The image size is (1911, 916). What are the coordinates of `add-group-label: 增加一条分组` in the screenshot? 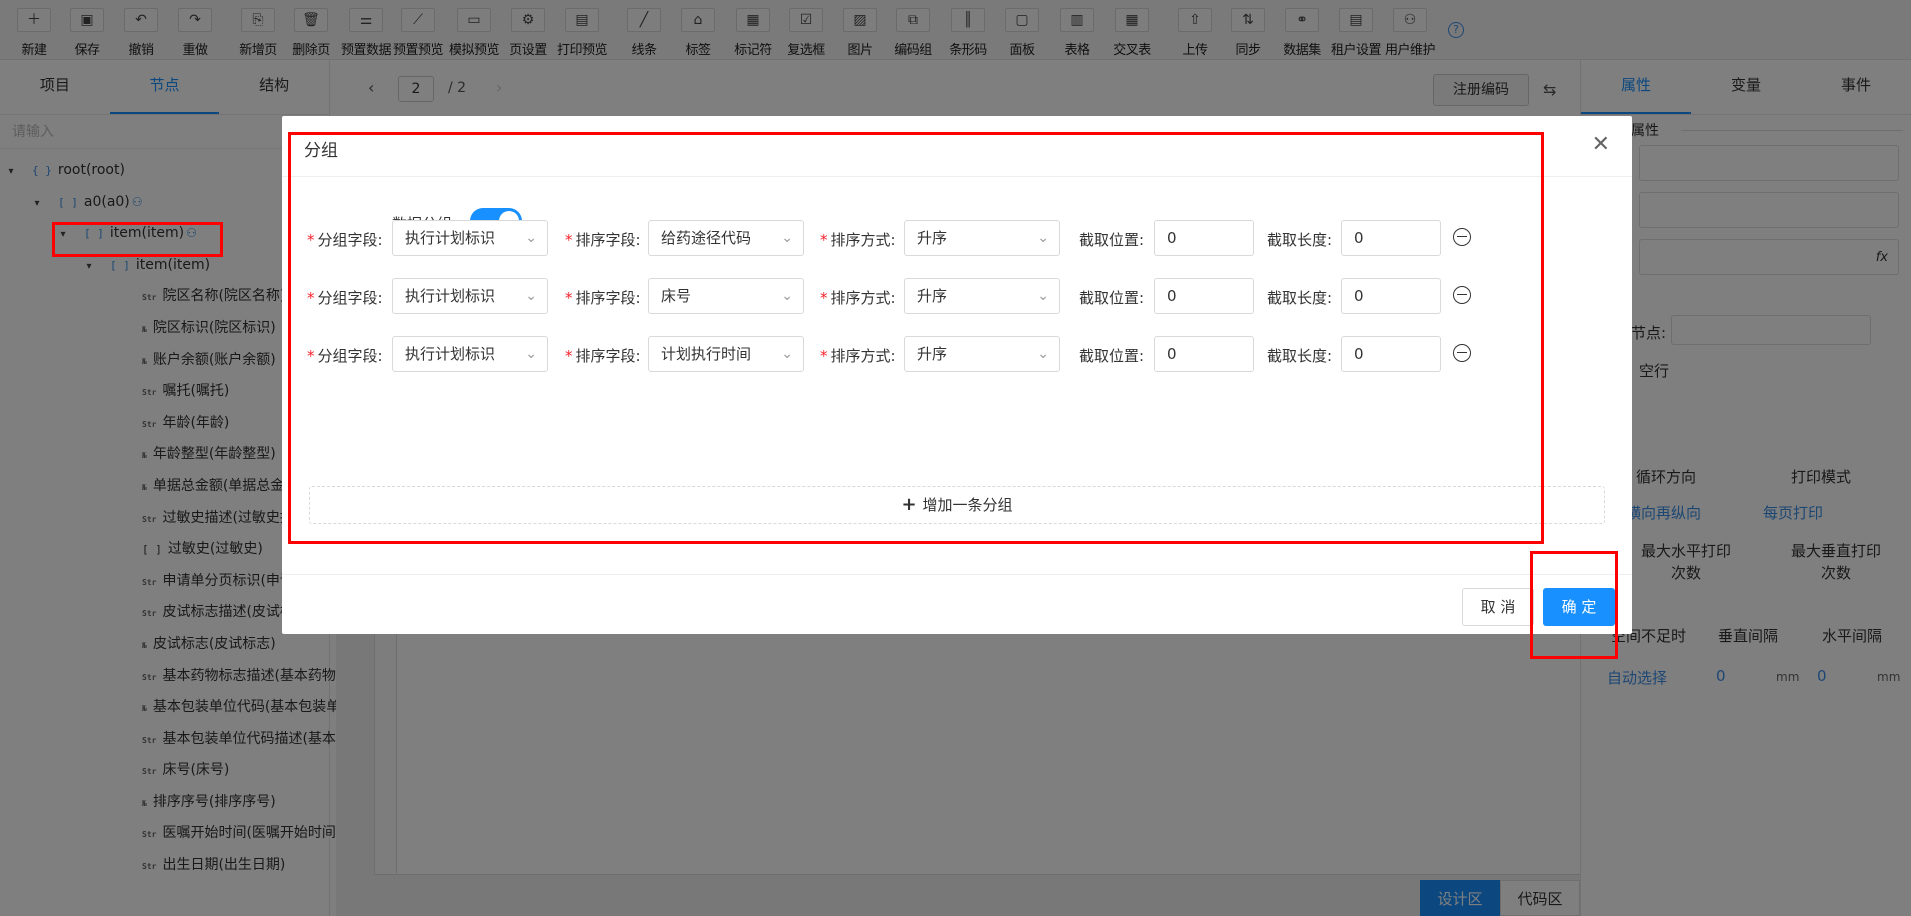 It's located at (967, 505).